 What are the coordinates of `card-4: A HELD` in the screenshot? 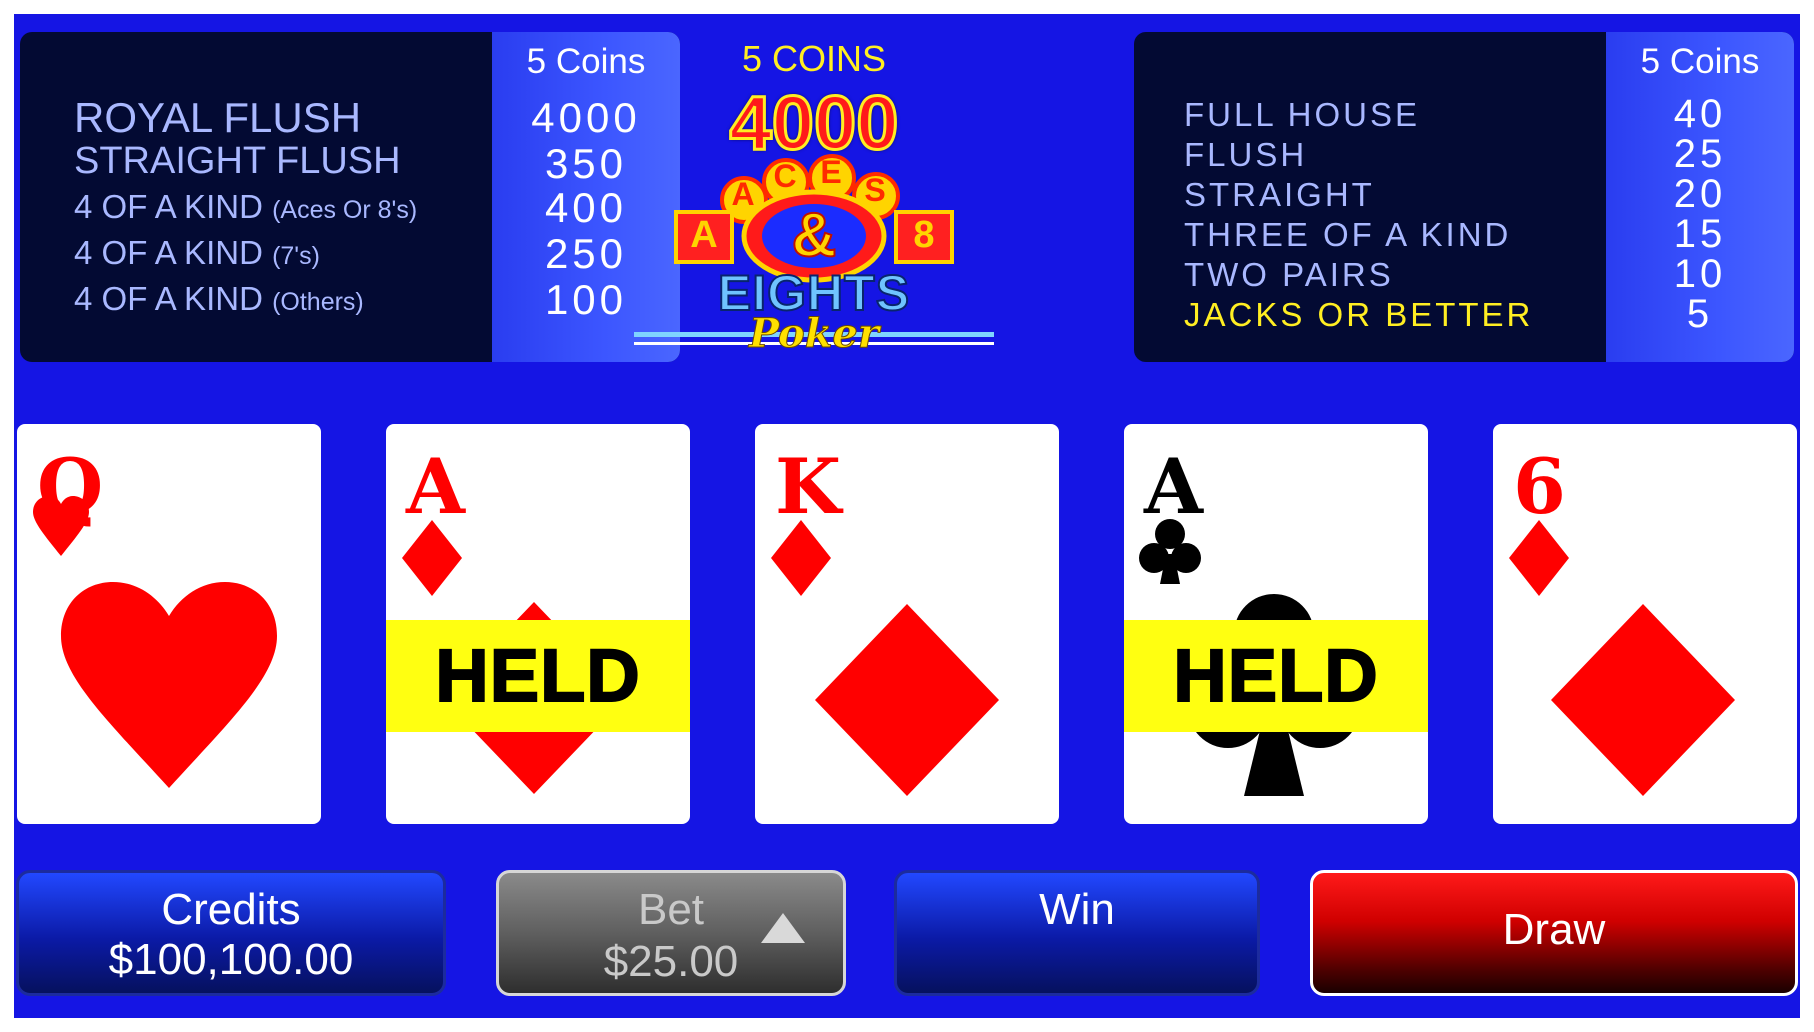 It's located at (1276, 624).